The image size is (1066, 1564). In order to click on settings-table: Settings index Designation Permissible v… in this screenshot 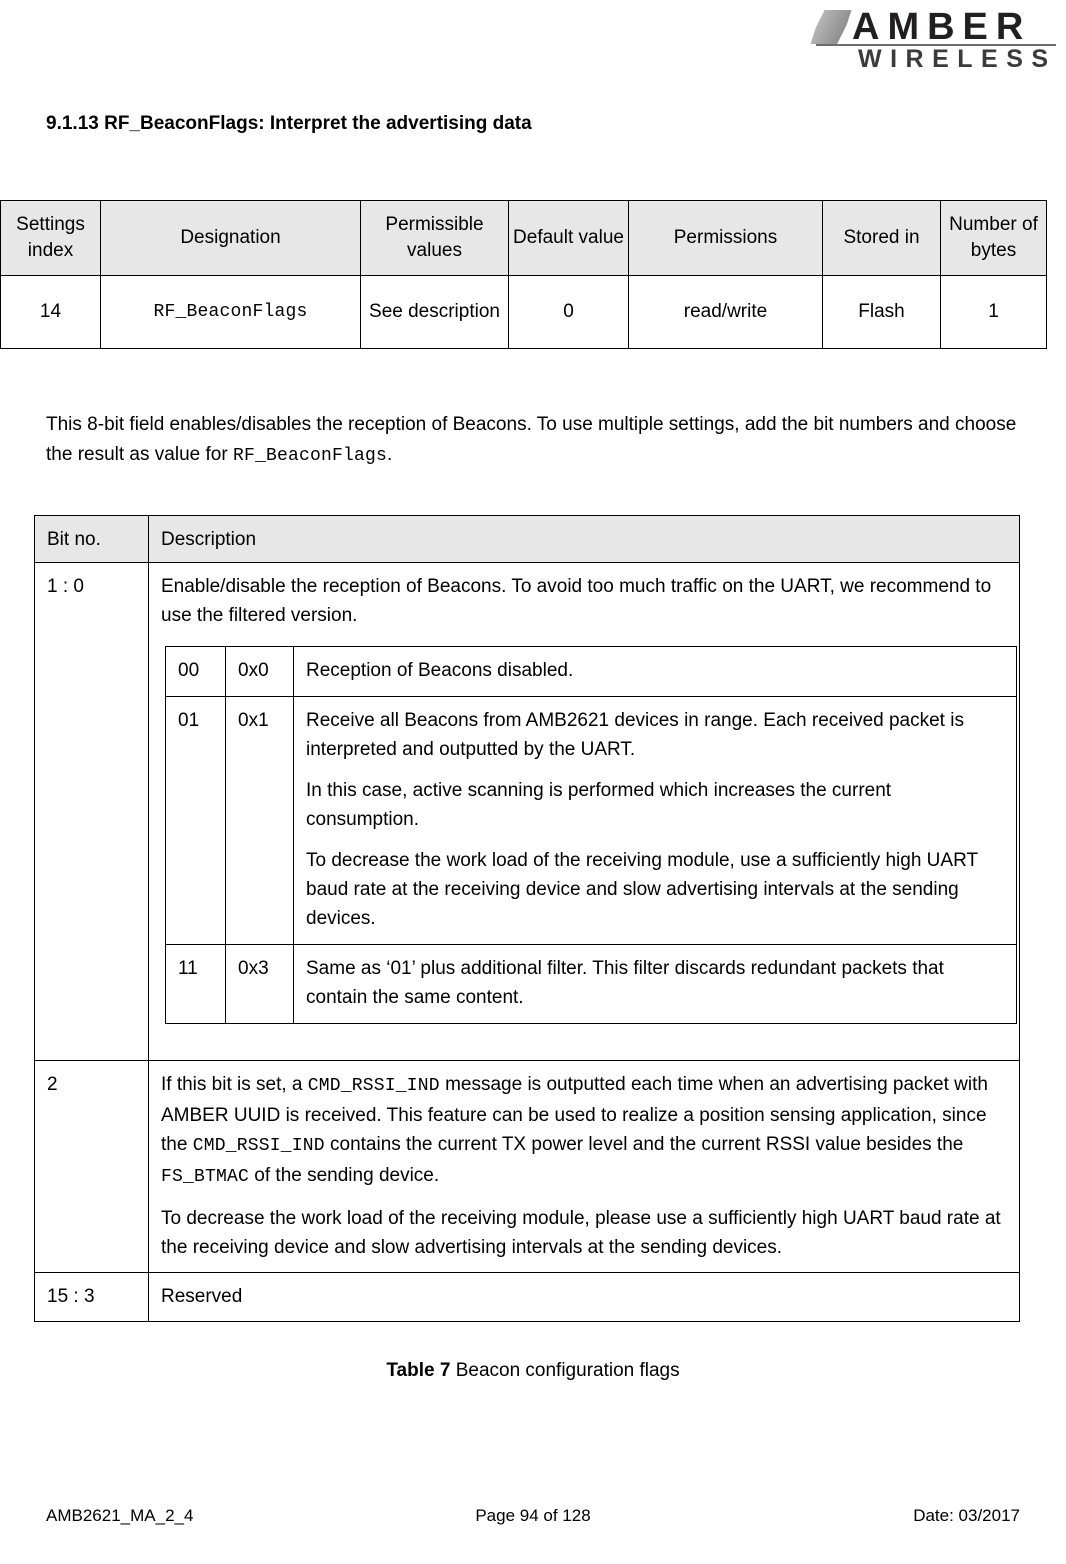, I will do `click(523, 274)`.